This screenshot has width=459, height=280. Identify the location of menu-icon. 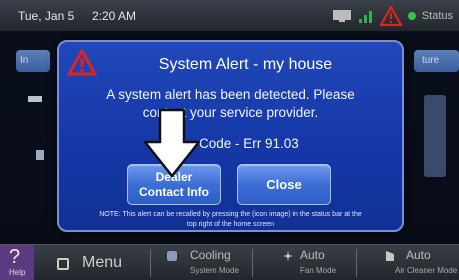
(63, 264).